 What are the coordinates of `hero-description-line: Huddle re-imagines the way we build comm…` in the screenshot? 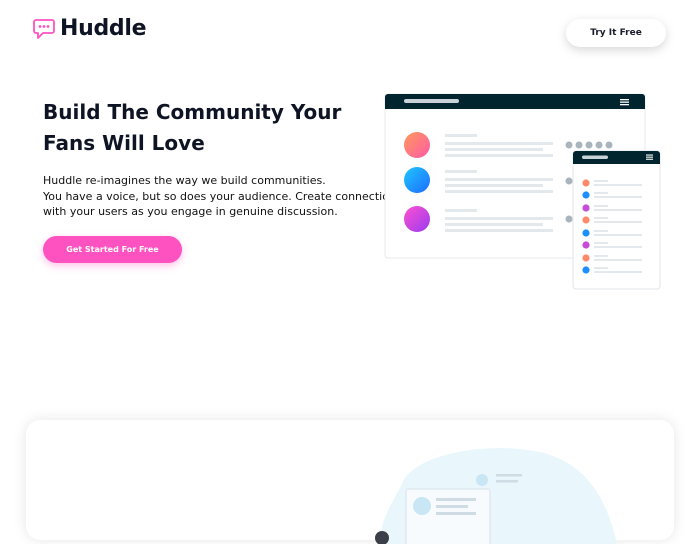 It's located at (184, 180).